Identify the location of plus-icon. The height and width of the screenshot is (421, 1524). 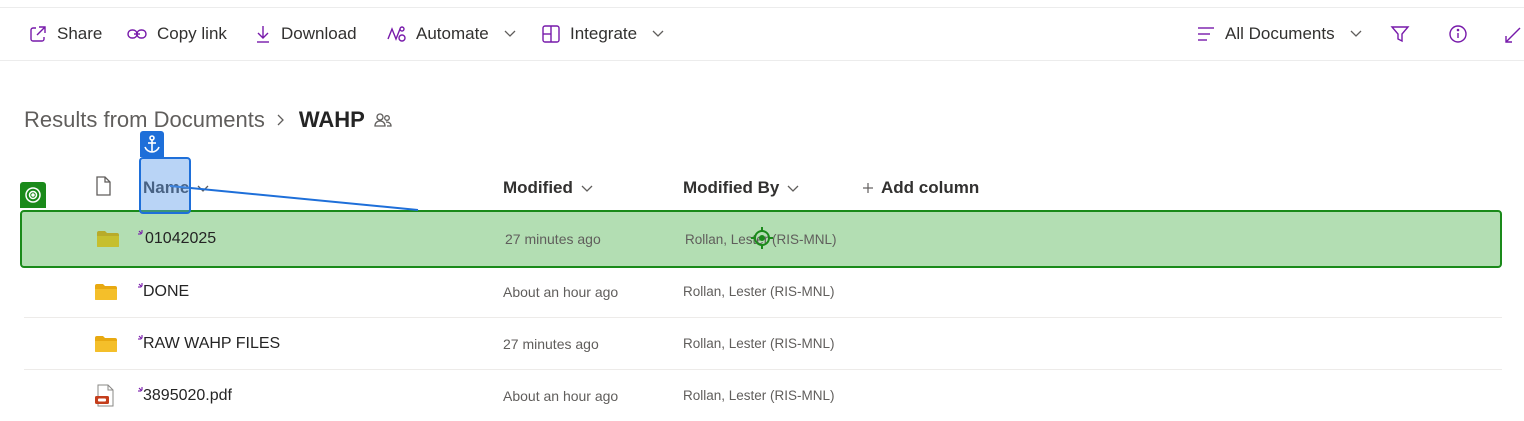
(868, 188).